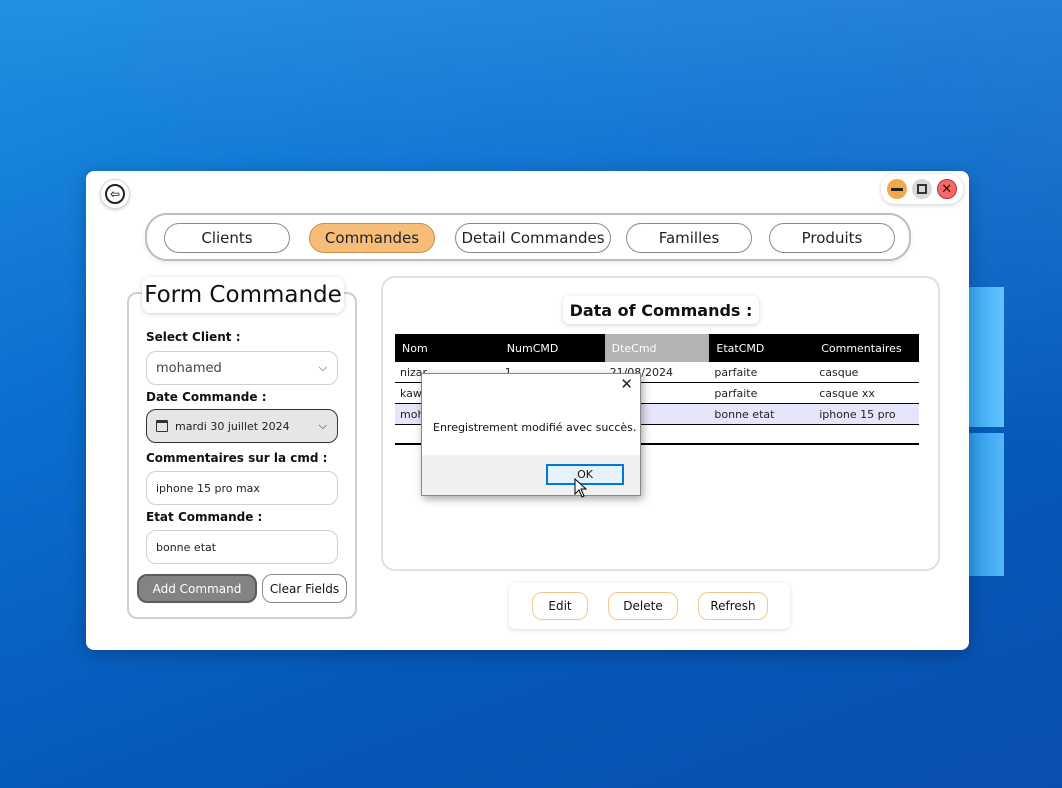 The height and width of the screenshot is (788, 1062). I want to click on client-select-value: mohamed, so click(189, 368).